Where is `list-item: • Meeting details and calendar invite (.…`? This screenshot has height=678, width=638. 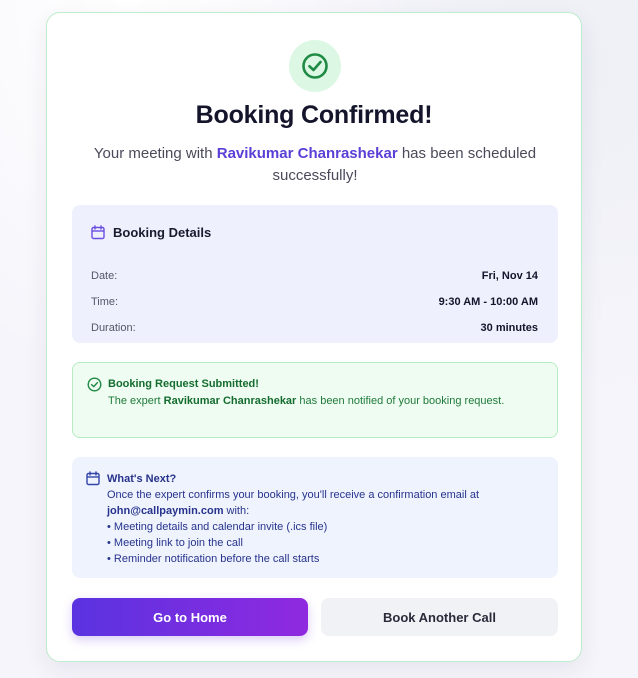 list-item: • Meeting details and calendar invite (.… is located at coordinates (217, 527).